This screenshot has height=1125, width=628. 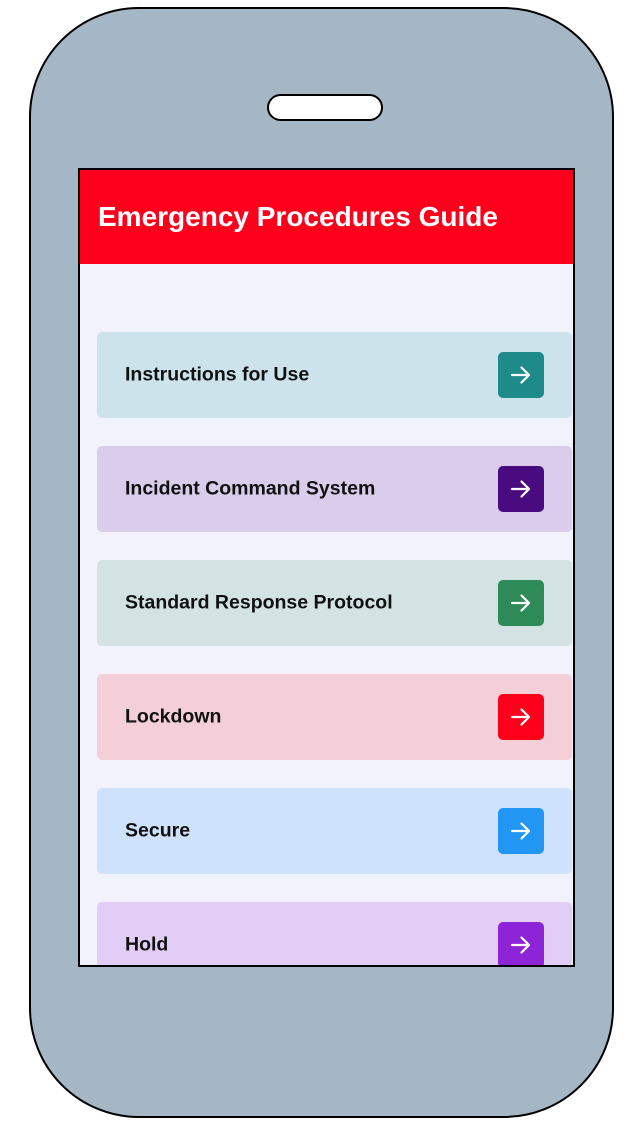 I want to click on menu-item-label: Incident Command System, so click(x=250, y=488).